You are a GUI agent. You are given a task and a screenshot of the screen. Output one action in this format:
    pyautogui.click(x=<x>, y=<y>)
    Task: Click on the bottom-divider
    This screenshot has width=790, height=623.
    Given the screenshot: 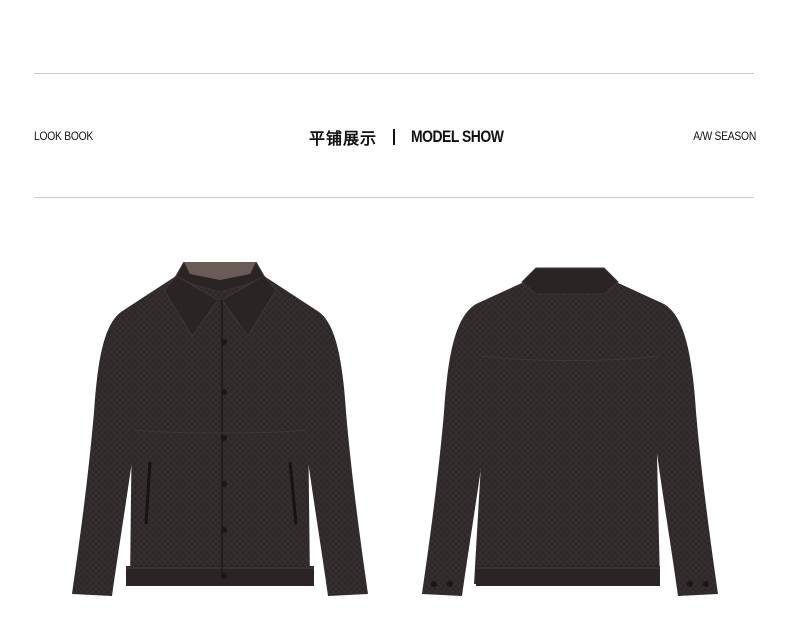 What is the action you would take?
    pyautogui.click(x=394, y=197)
    